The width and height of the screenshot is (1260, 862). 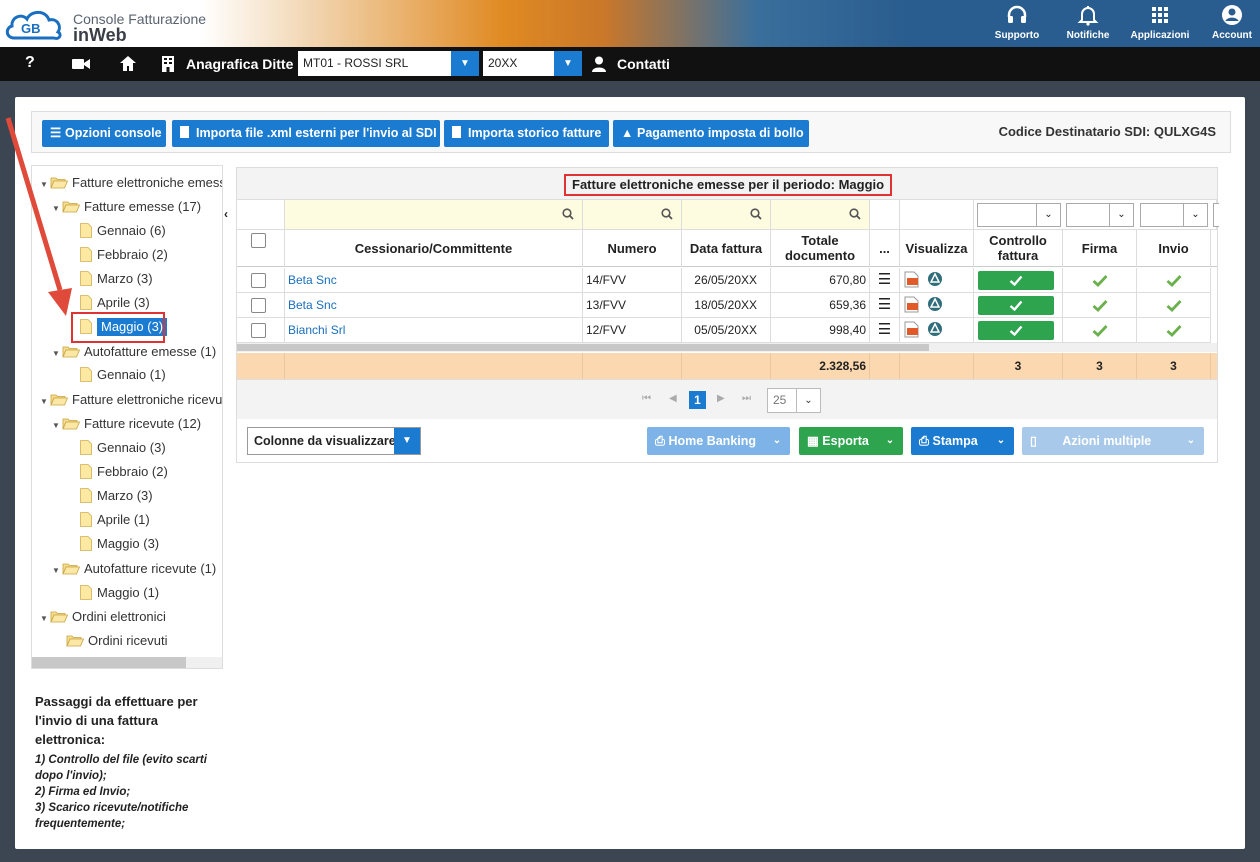 I want to click on collapse-sidebar-icon: ‹, so click(x=226, y=214).